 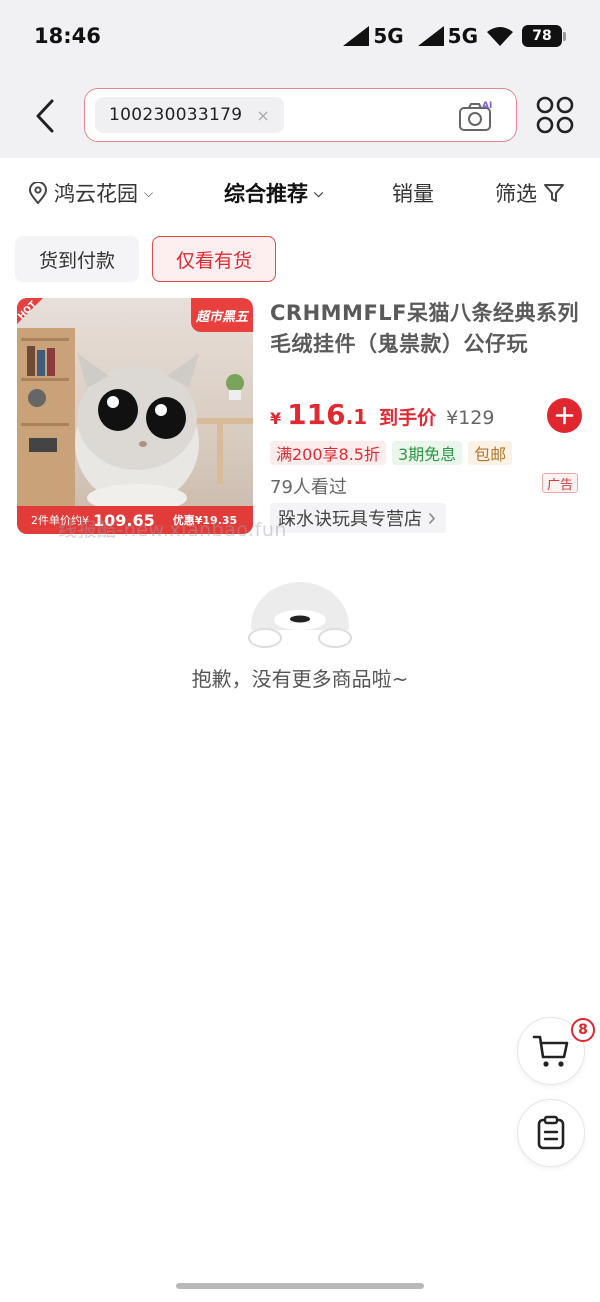 I want to click on hot-ribbon: HOT, so click(x=38, y=320).